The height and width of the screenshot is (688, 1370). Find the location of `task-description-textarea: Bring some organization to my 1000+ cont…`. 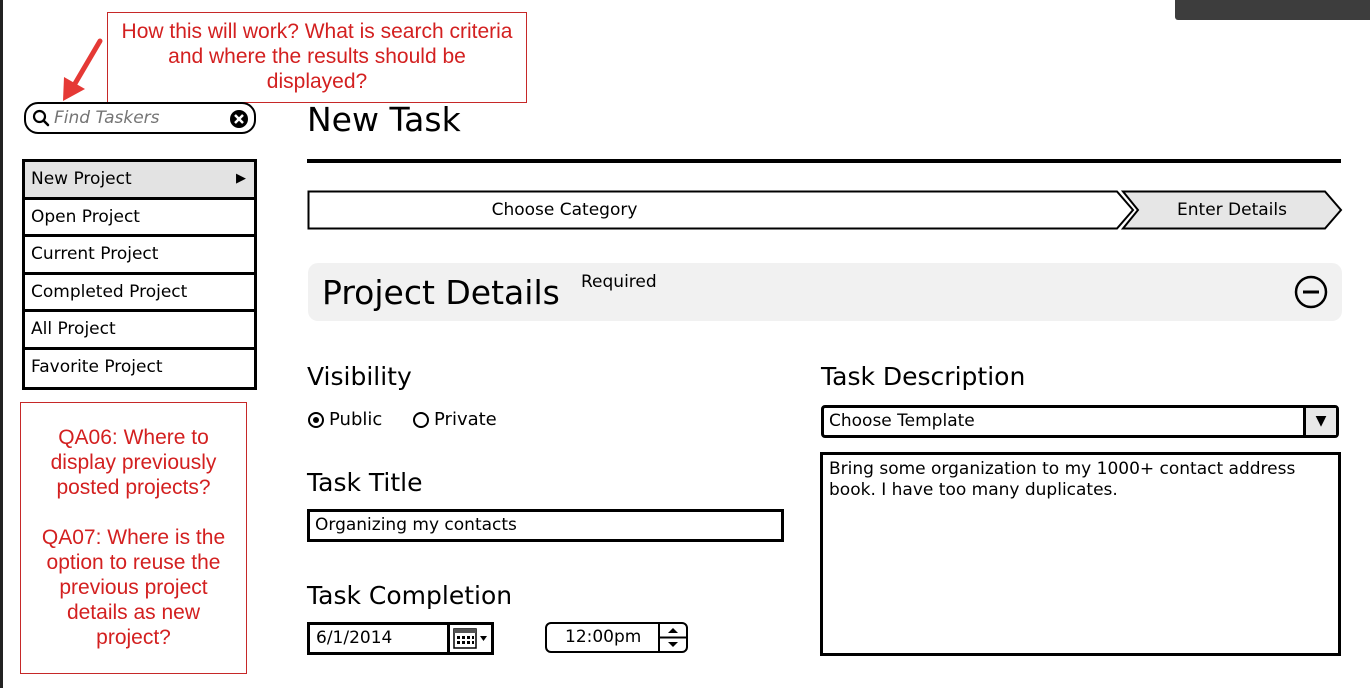

task-description-textarea: Bring some organization to my 1000+ cont… is located at coordinates (1080, 554).